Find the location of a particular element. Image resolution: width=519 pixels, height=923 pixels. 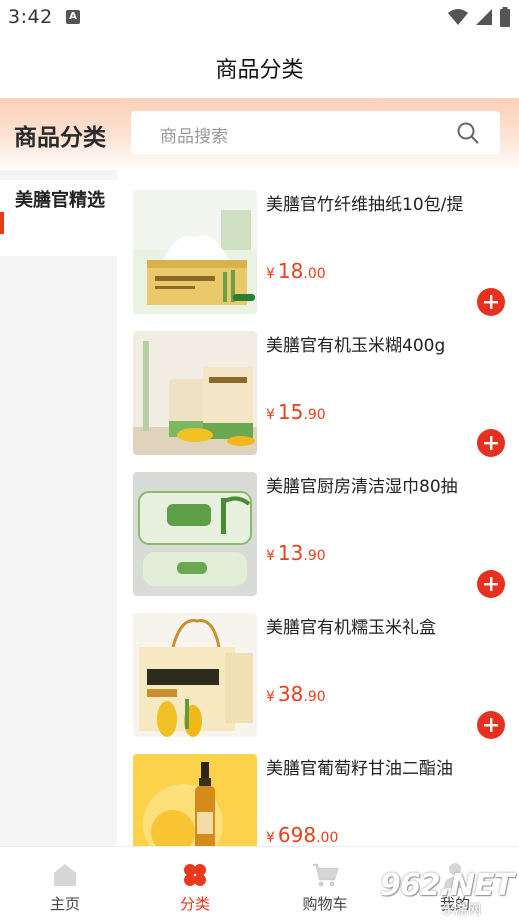

product-image-oil is located at coordinates (195, 800).